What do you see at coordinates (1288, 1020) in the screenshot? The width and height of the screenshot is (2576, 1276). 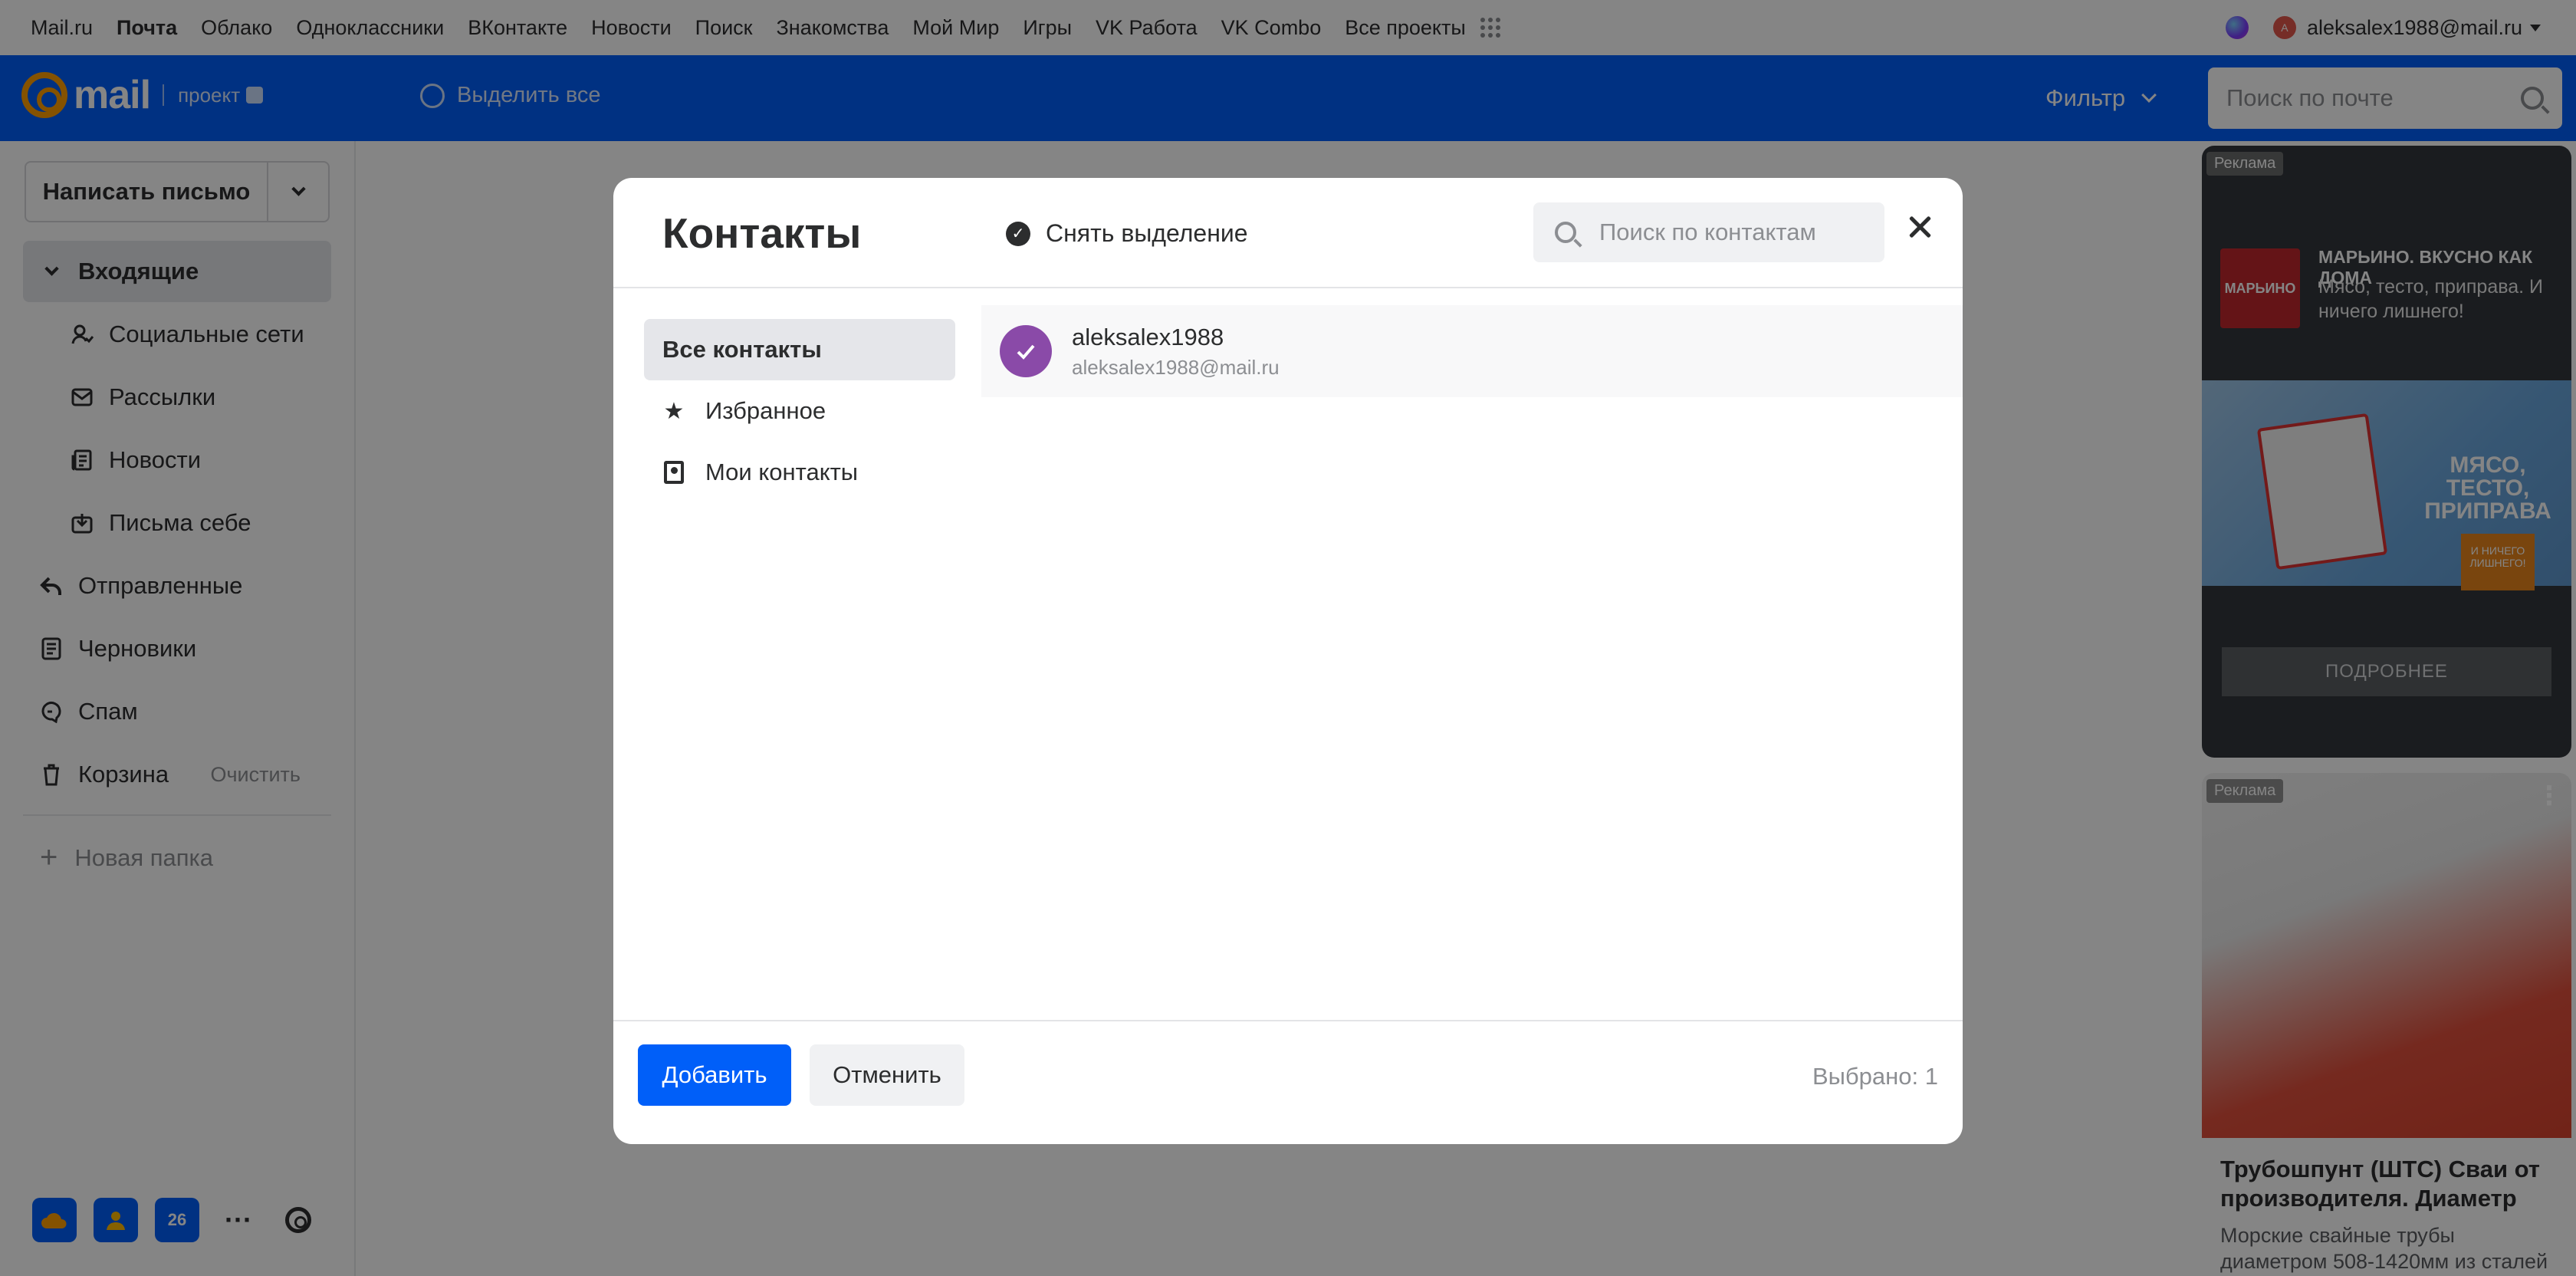 I see `modal-footer-divider` at bounding box center [1288, 1020].